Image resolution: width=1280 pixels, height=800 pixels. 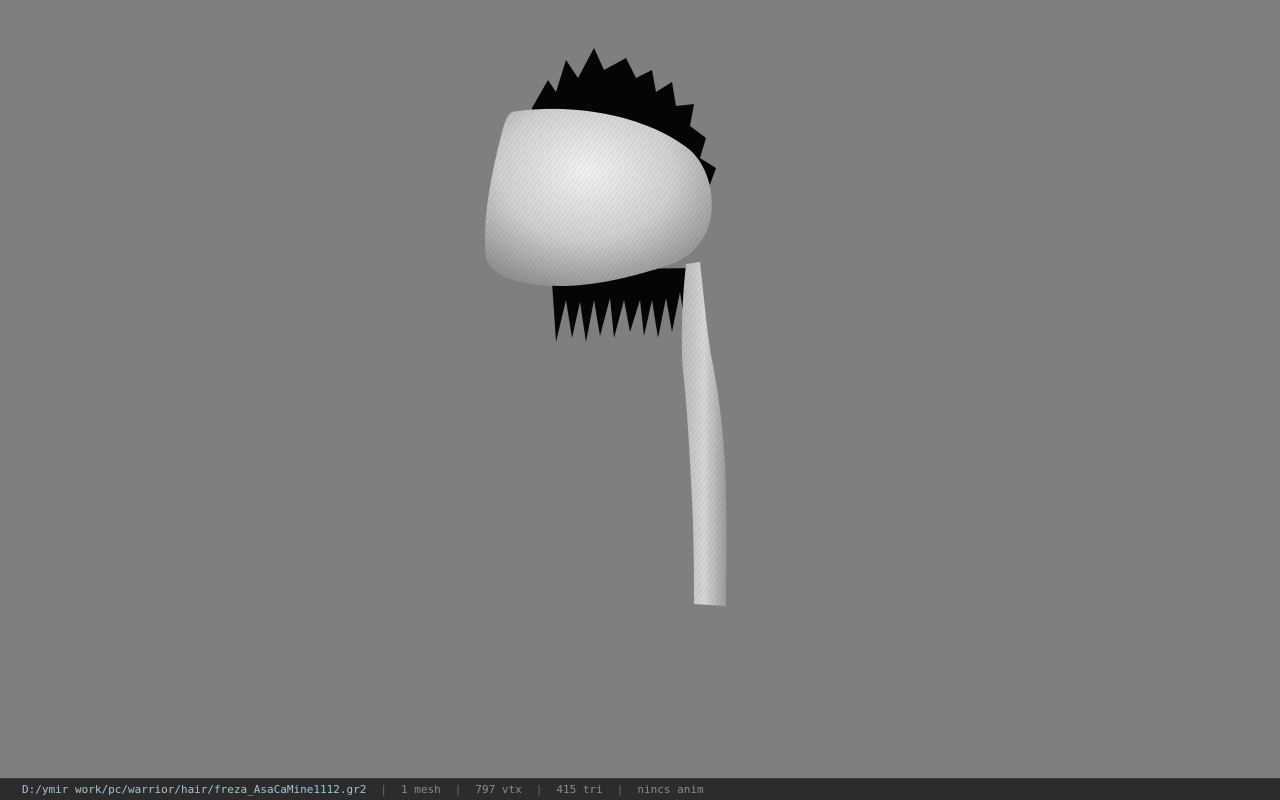 I want to click on triangle-count: 415 tri, so click(x=579, y=789).